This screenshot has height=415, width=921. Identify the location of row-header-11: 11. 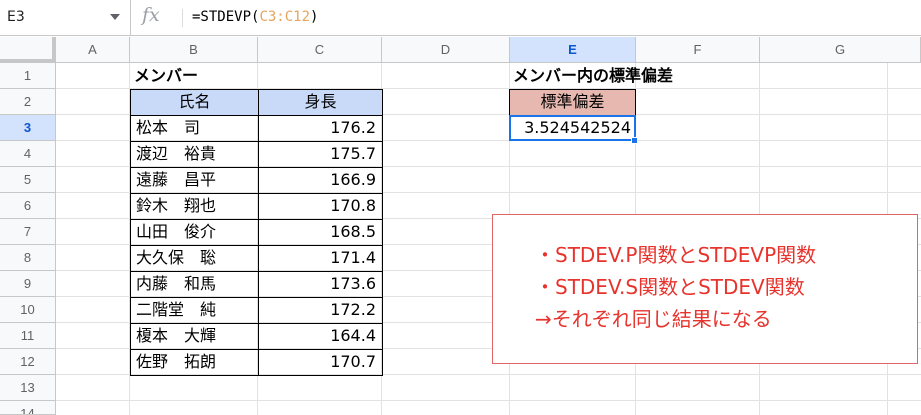
(28, 336).